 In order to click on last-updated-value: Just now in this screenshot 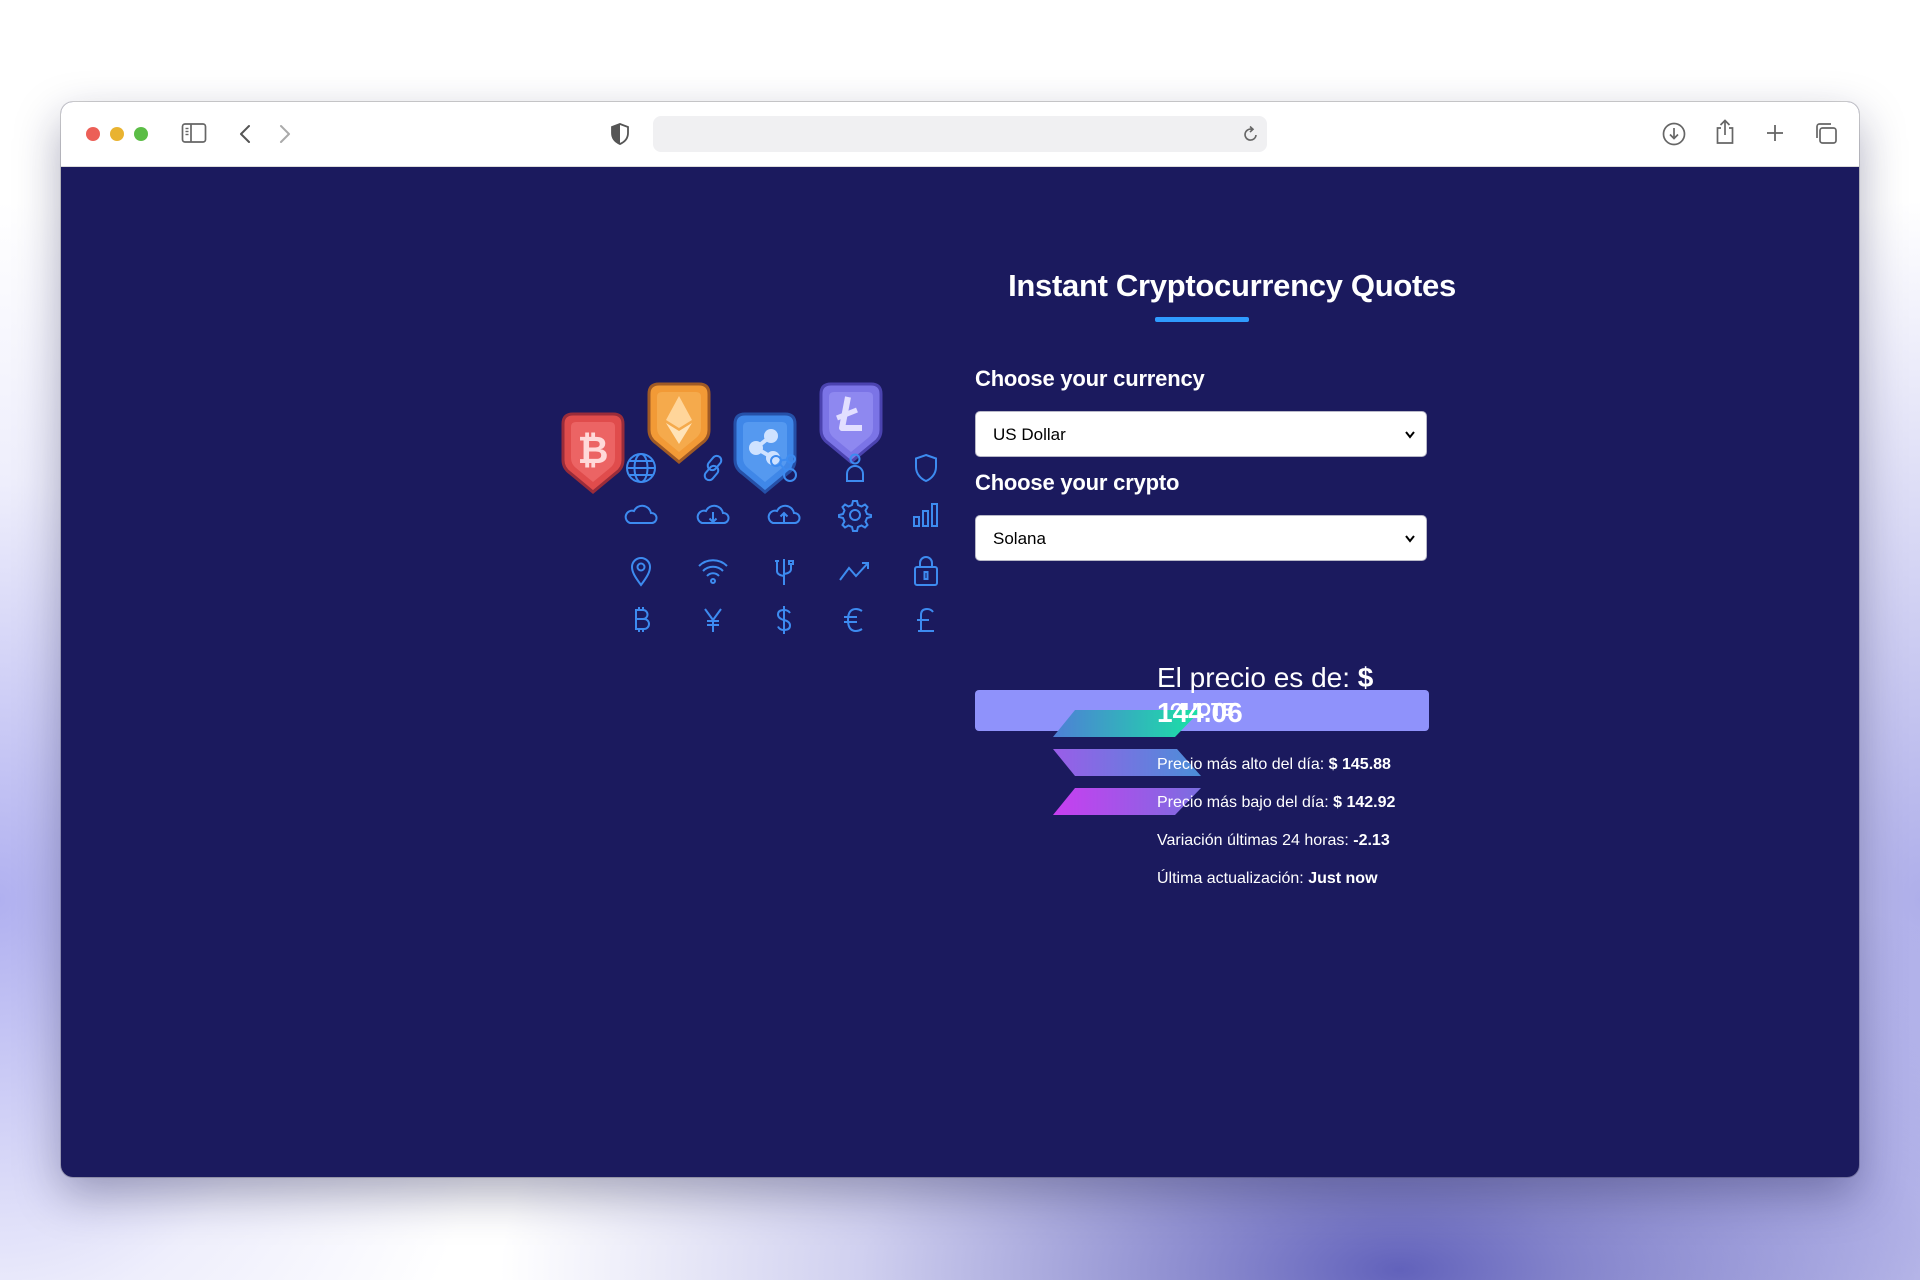, I will do `click(1343, 878)`.